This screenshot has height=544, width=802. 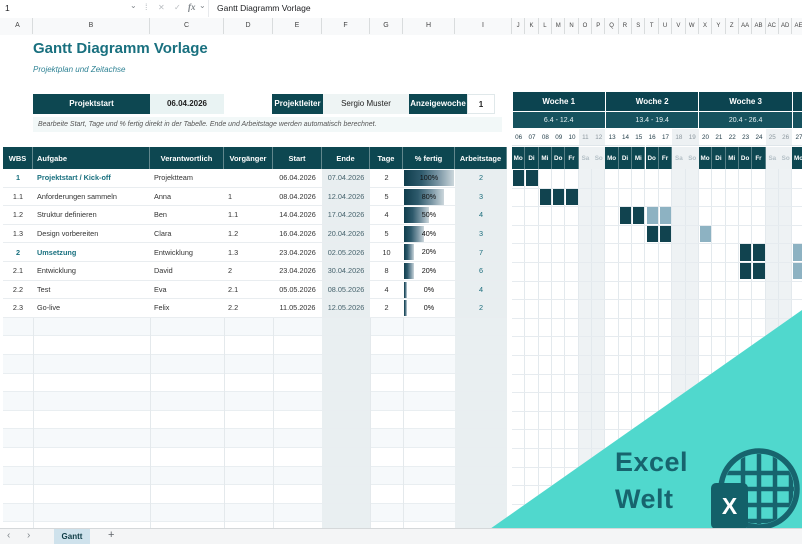 I want to click on cell-task: Entwicklung, so click(x=91, y=271).